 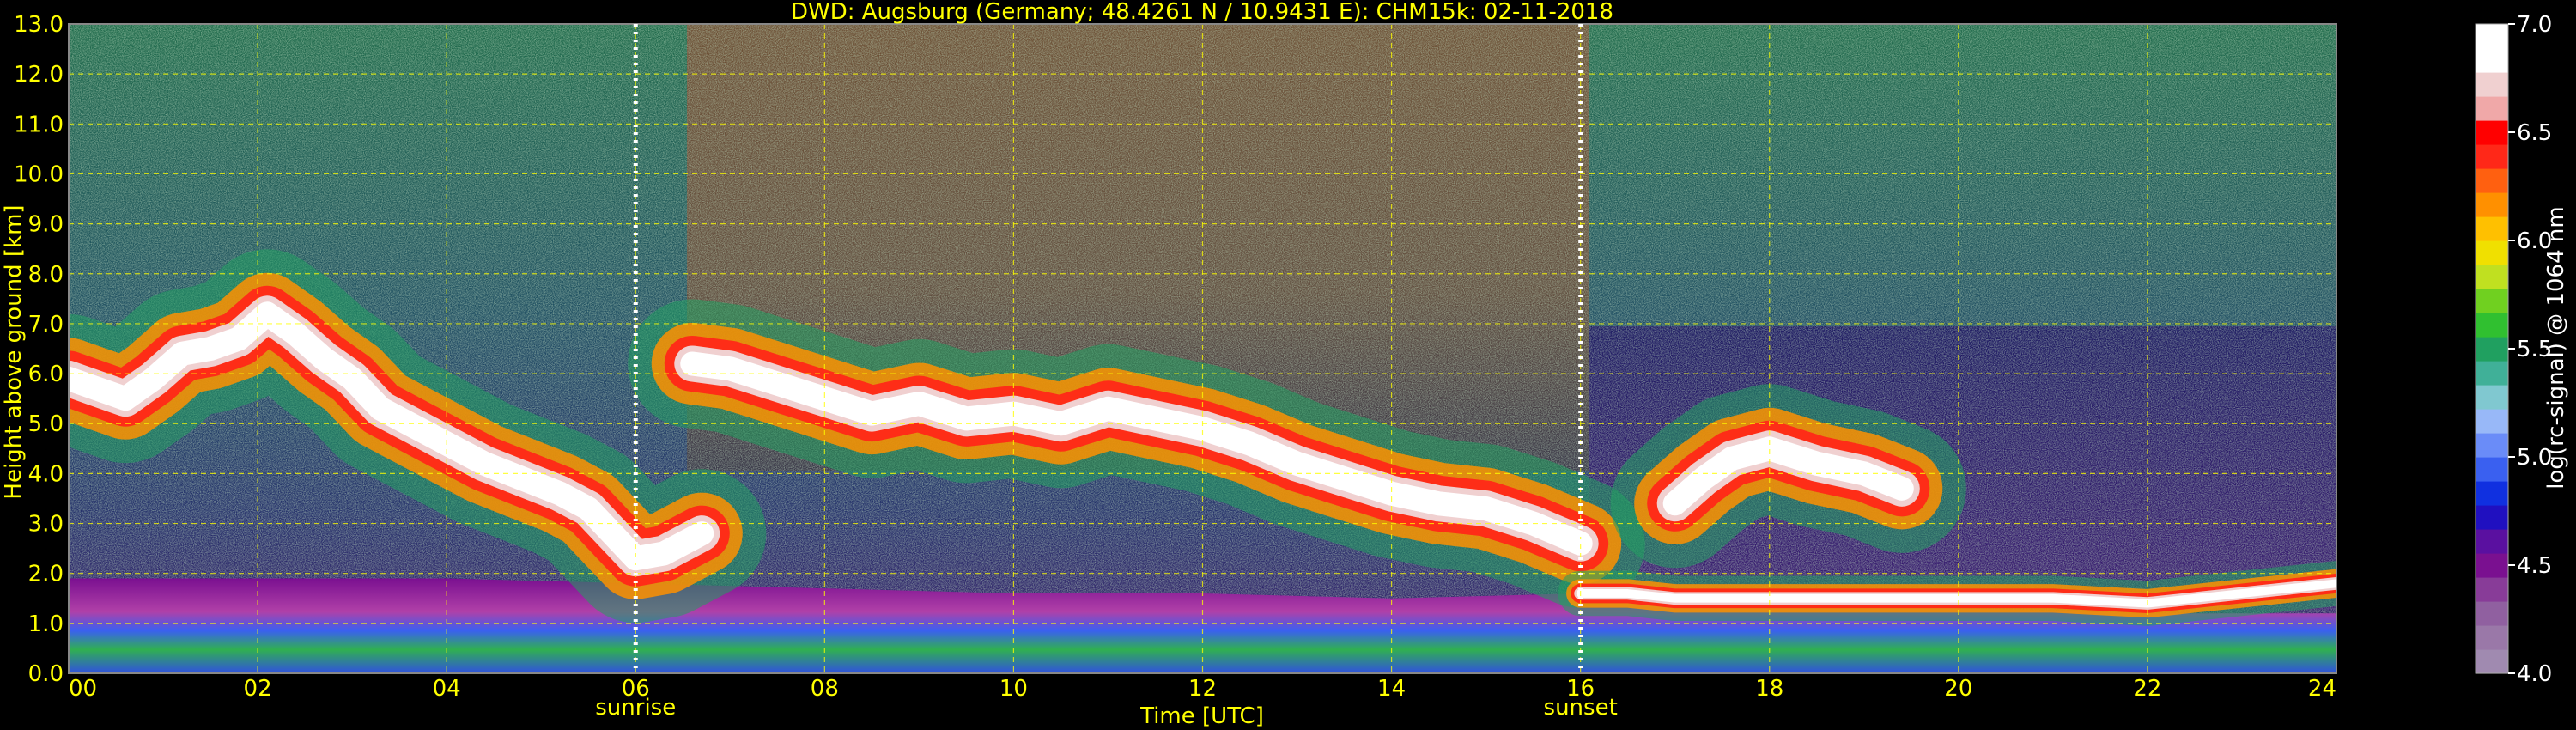 I want to click on y-tick-label: 9.0, so click(x=46, y=225).